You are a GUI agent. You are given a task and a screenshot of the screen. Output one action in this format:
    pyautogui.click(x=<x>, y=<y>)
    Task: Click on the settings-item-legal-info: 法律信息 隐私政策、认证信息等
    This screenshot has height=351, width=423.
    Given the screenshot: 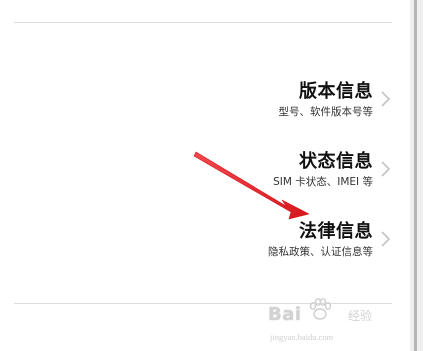 What is the action you would take?
    pyautogui.click(x=200, y=239)
    